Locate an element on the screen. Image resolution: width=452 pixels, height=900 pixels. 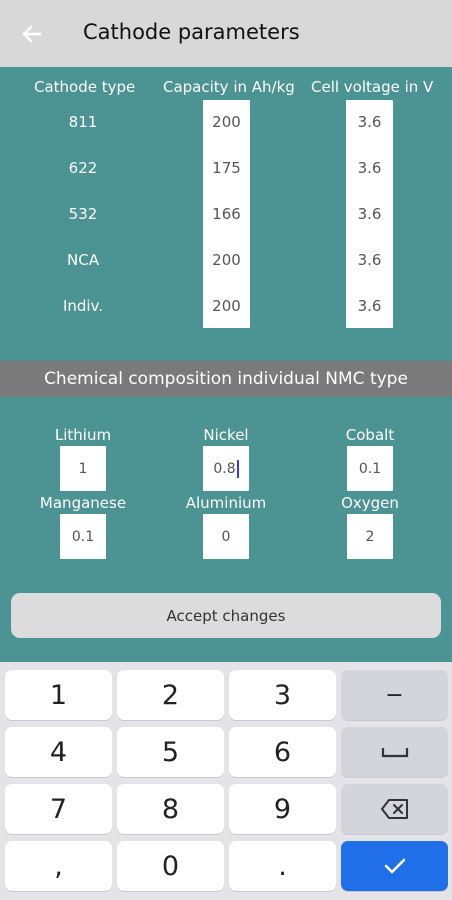
key-period: . is located at coordinates (282, 866).